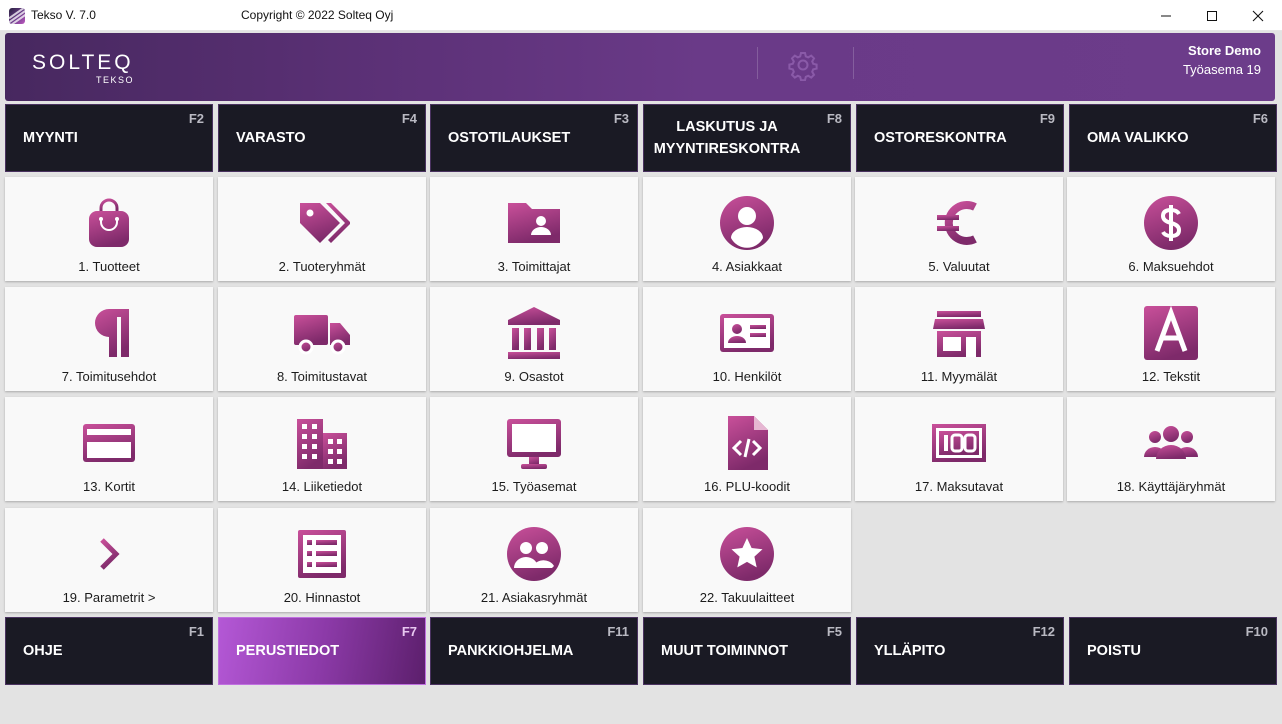 This screenshot has width=1282, height=724. I want to click on menu-muut-toiminnot: MUUT TOIMINNOT F5, so click(747, 651).